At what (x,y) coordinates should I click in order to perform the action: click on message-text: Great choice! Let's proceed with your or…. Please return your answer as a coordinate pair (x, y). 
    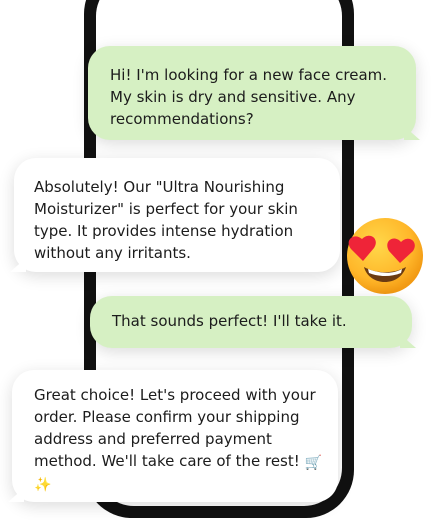
    Looking at the image, I should click on (175, 428).